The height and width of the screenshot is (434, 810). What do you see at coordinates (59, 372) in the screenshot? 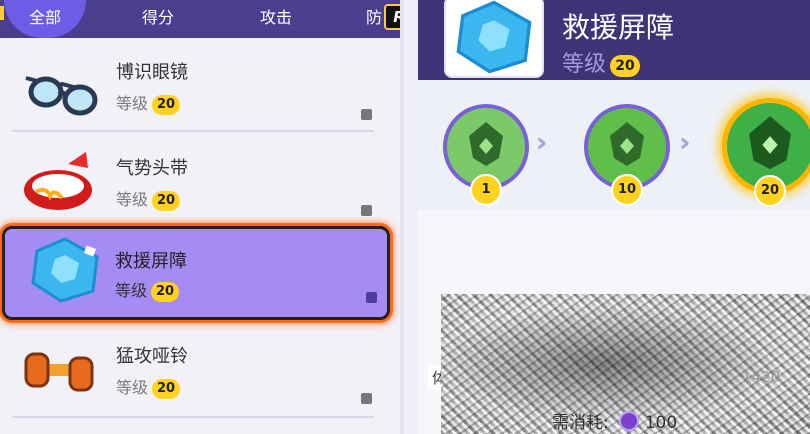
I see `dumbbell-icon` at bounding box center [59, 372].